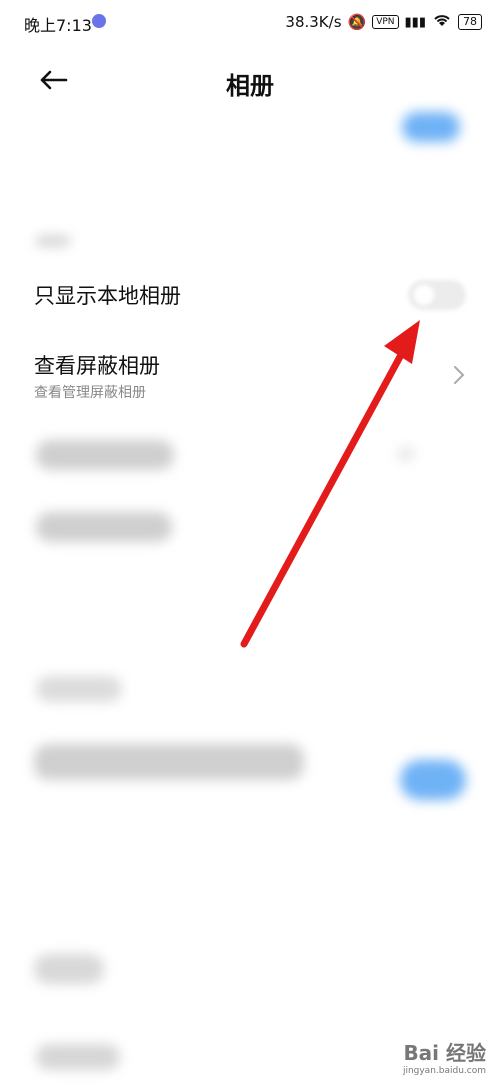 The height and width of the screenshot is (1084, 500). I want to click on setting-local-only-label: 只显示本地相册, so click(107, 296).